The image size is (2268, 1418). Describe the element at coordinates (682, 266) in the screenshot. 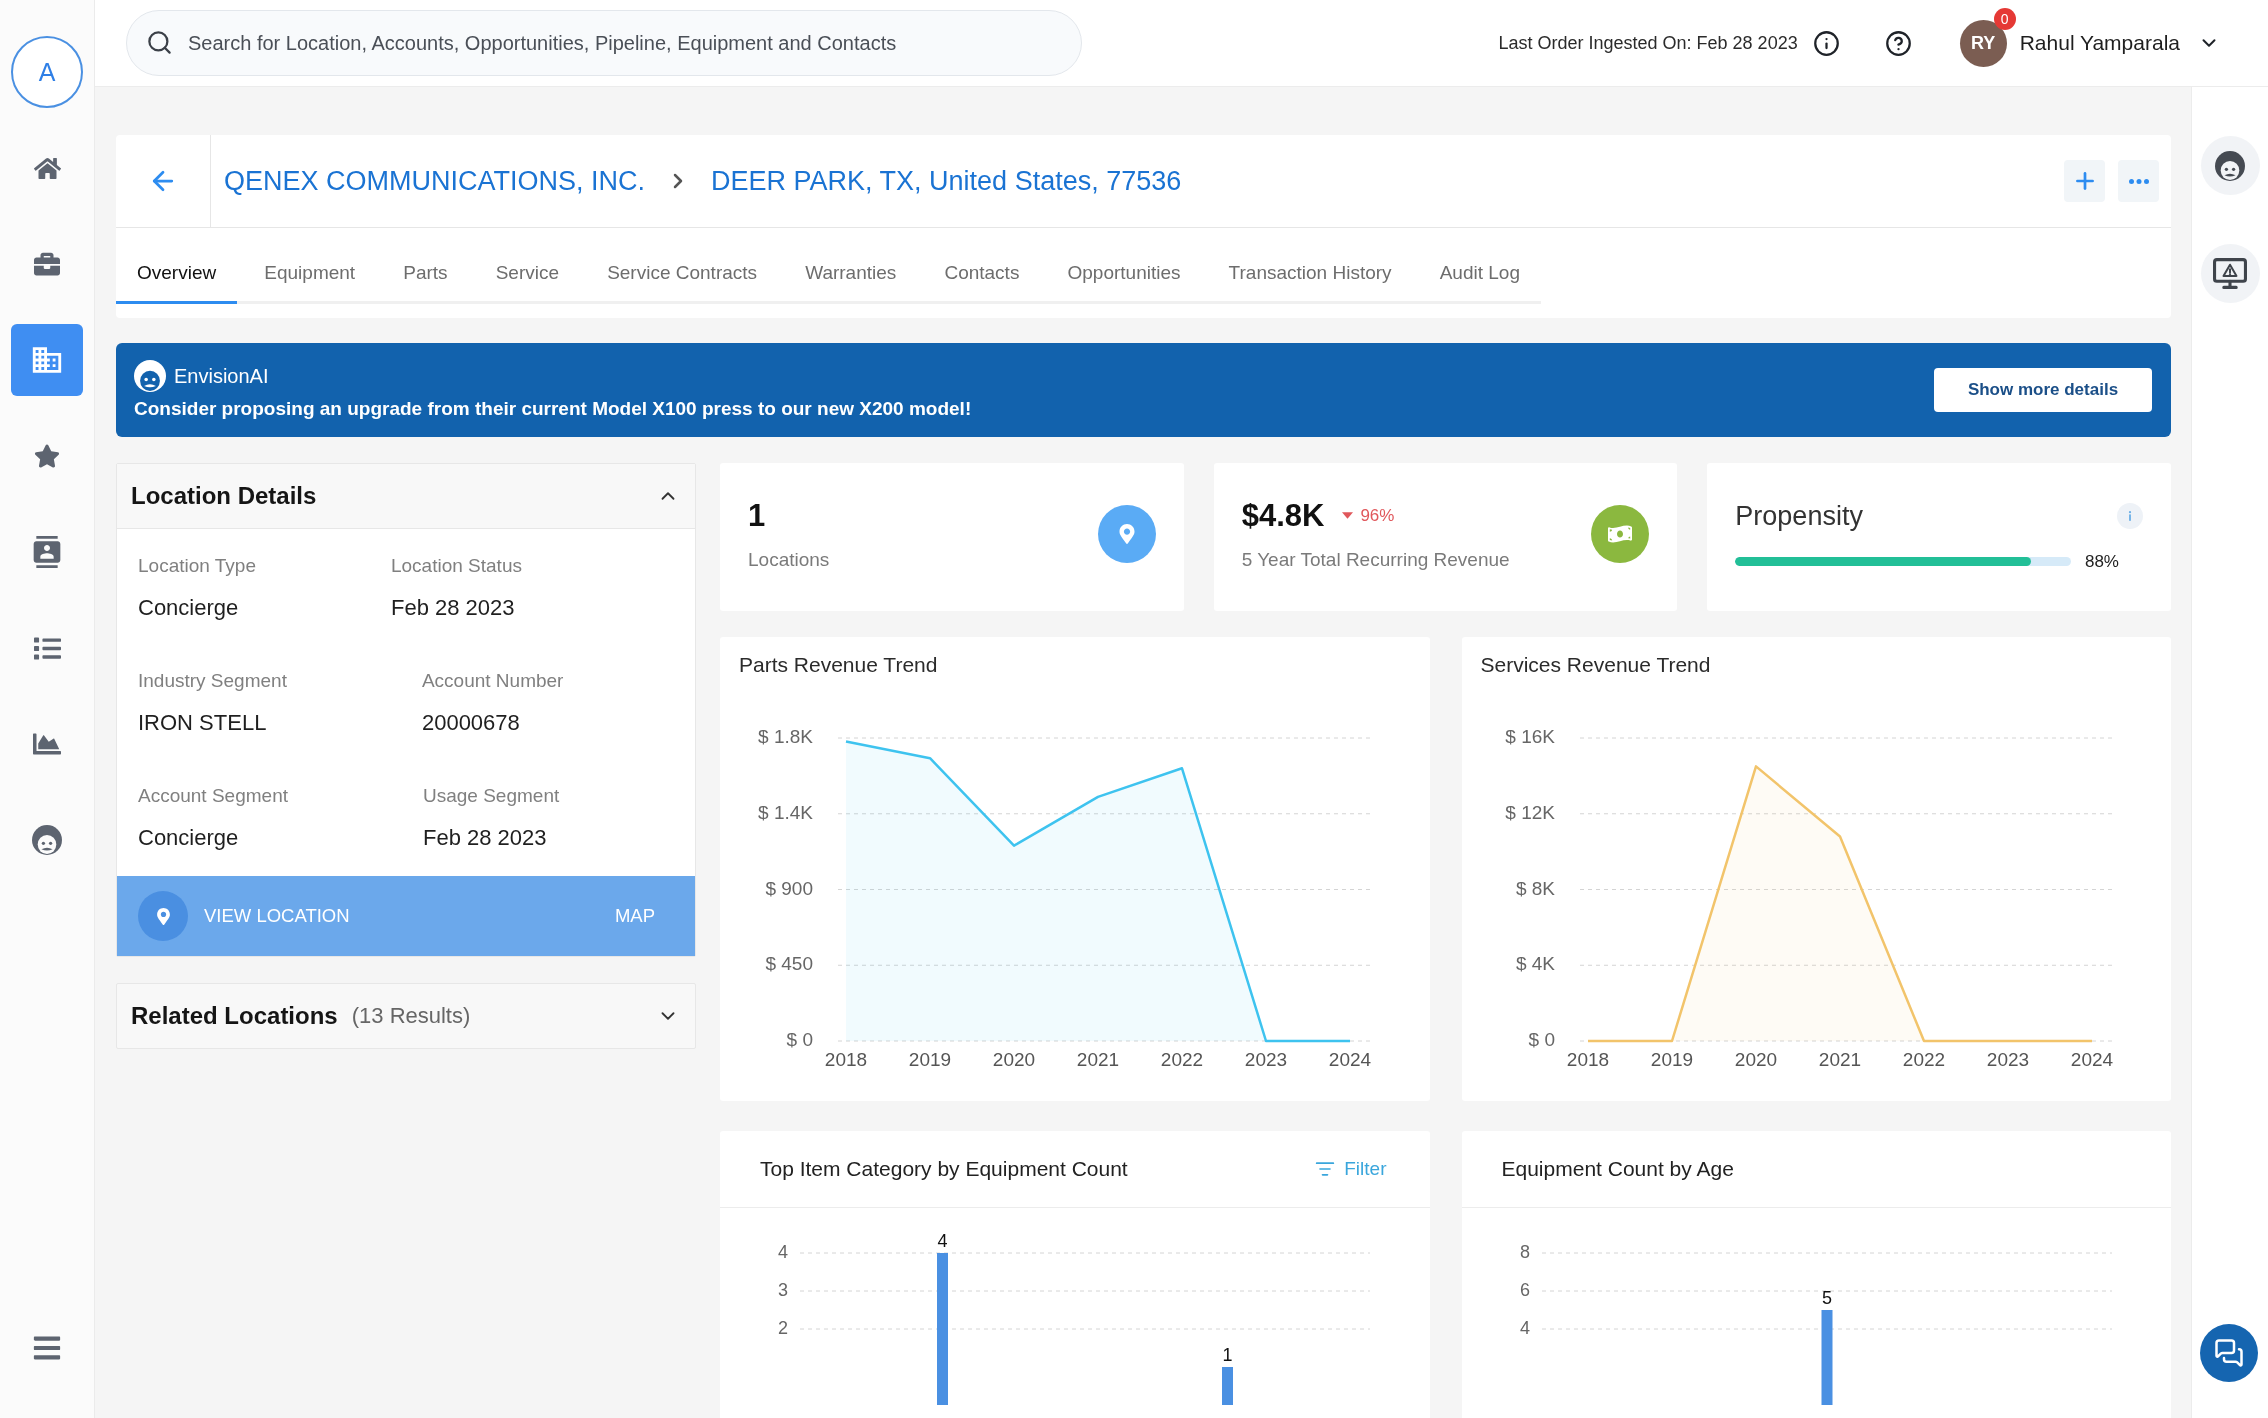

I see `tab: Service Contracts` at that location.